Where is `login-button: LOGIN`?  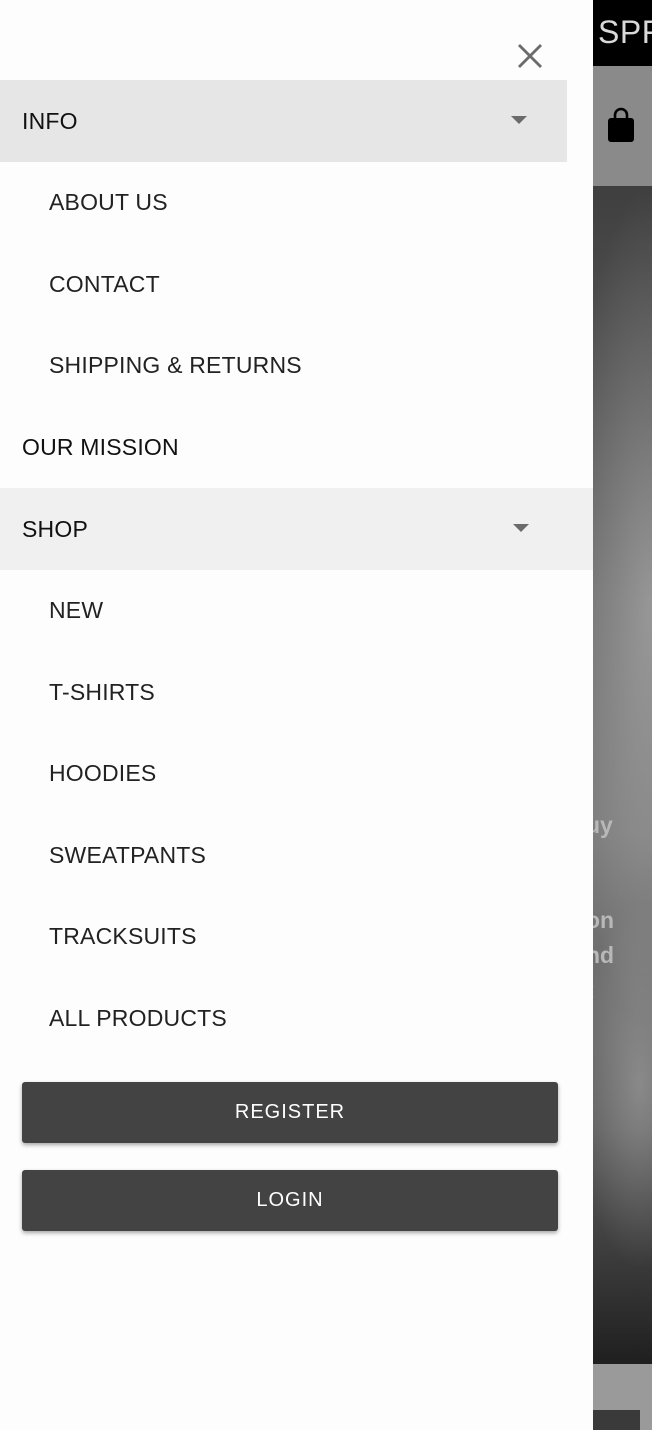
login-button: LOGIN is located at coordinates (290, 1200).